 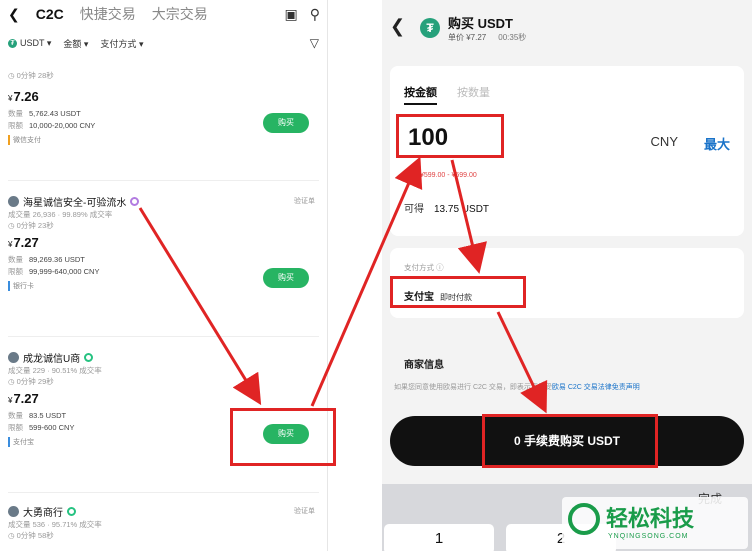 What do you see at coordinates (23, 96) in the screenshot?
I see `offer-price: ¥7.26` at bounding box center [23, 96].